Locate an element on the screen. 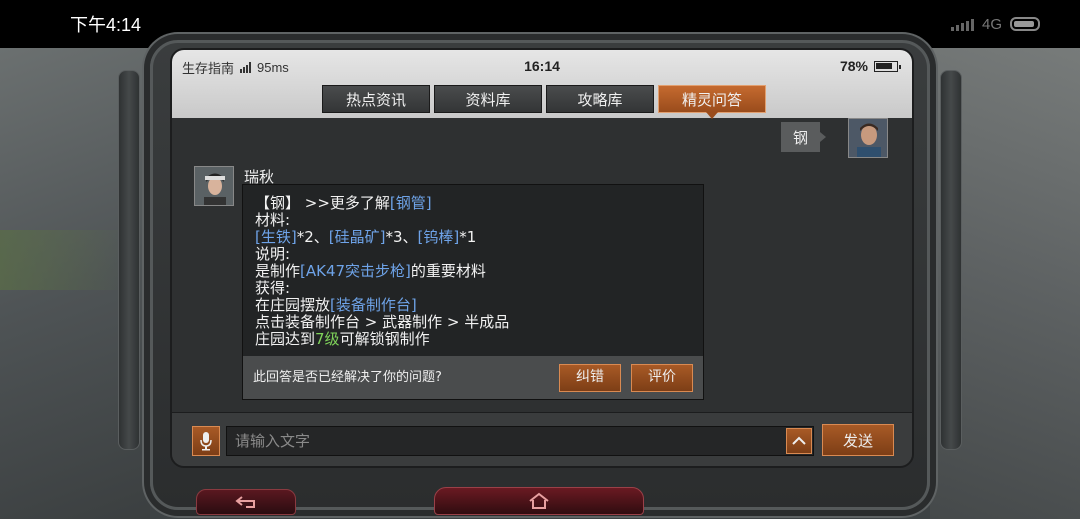  game-status-right: 78% is located at coordinates (870, 66).